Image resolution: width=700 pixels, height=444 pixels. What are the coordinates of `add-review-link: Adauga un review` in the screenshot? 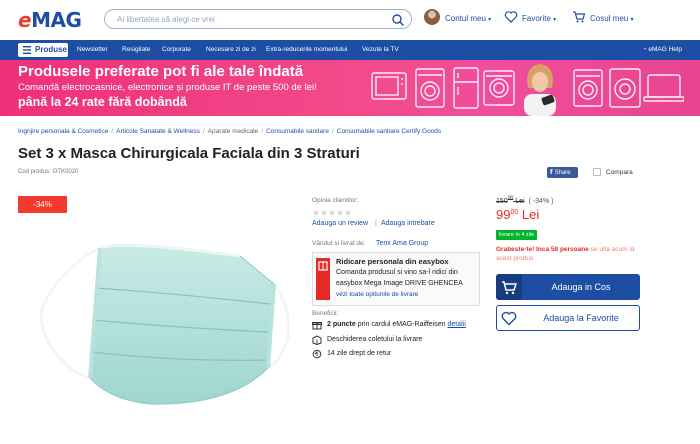 It's located at (340, 223).